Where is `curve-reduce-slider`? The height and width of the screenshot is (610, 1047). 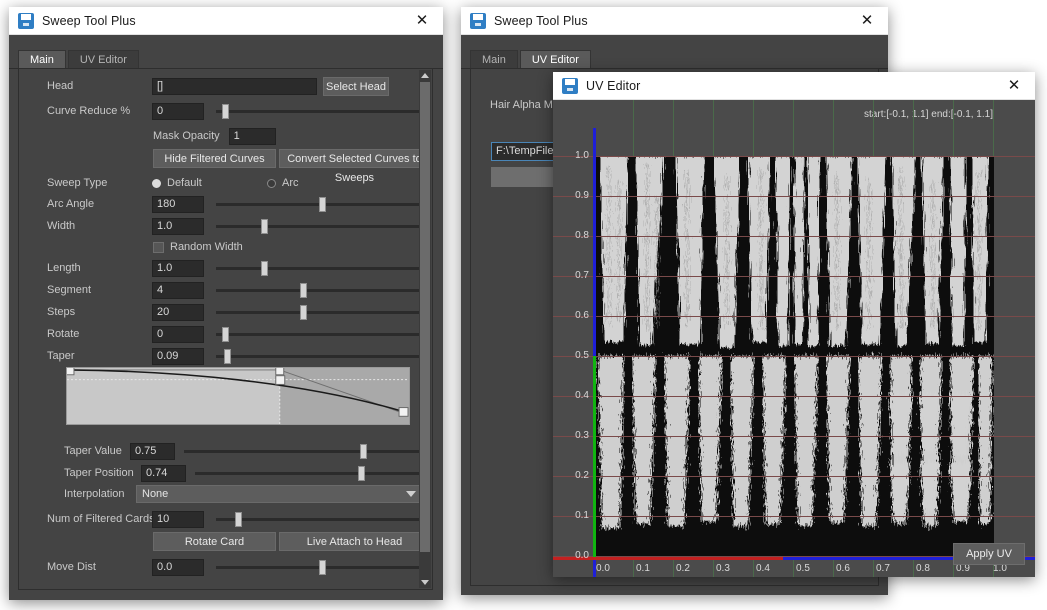
curve-reduce-slider is located at coordinates (319, 111).